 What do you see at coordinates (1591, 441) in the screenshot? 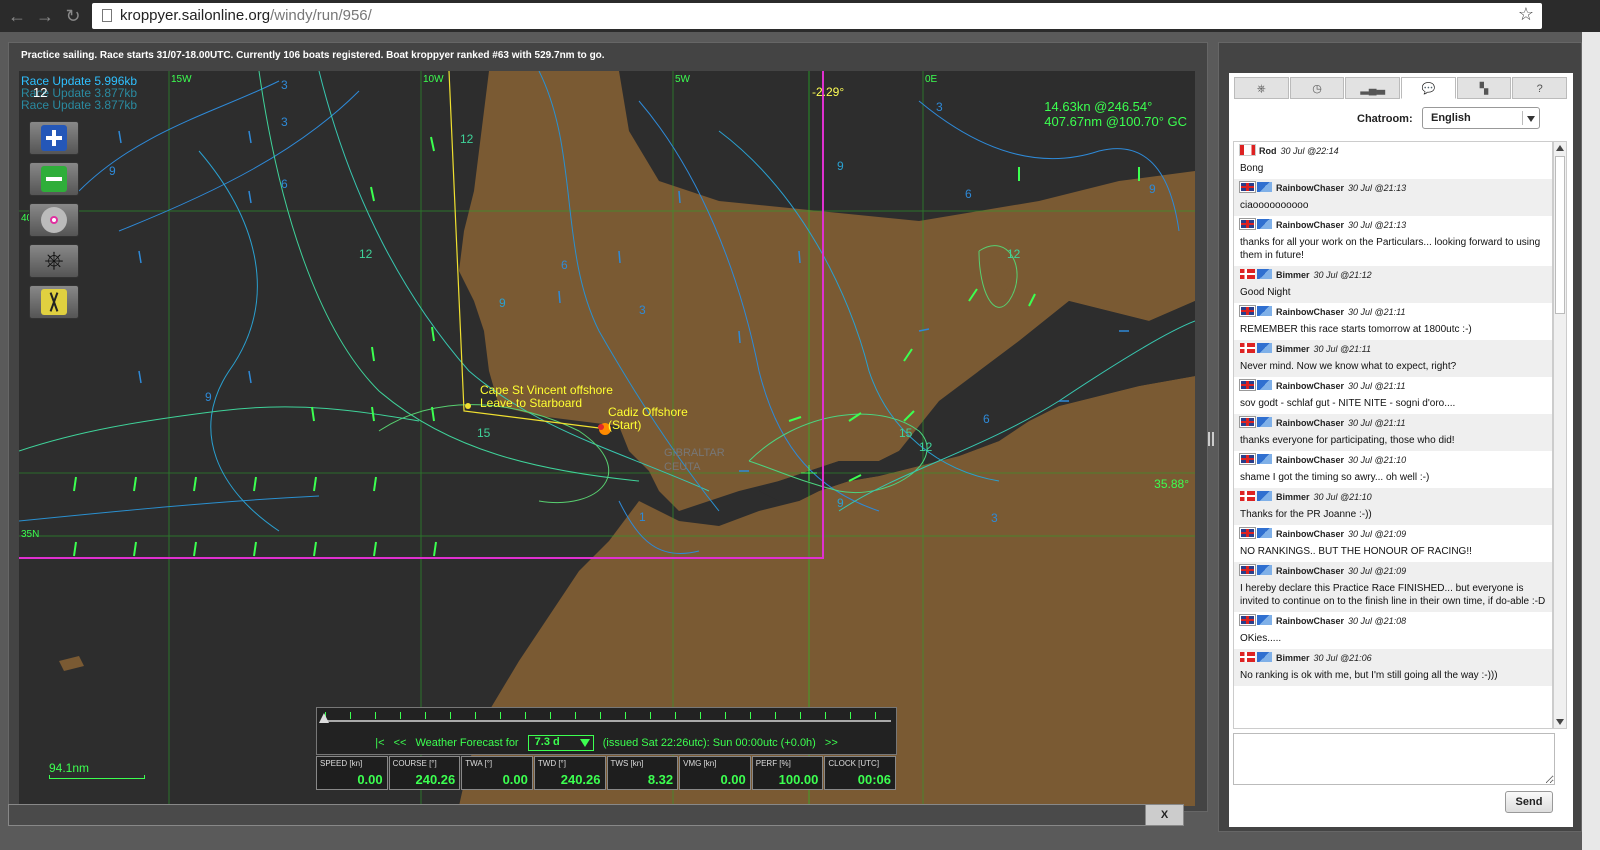
I see `page-scrollbar` at bounding box center [1591, 441].